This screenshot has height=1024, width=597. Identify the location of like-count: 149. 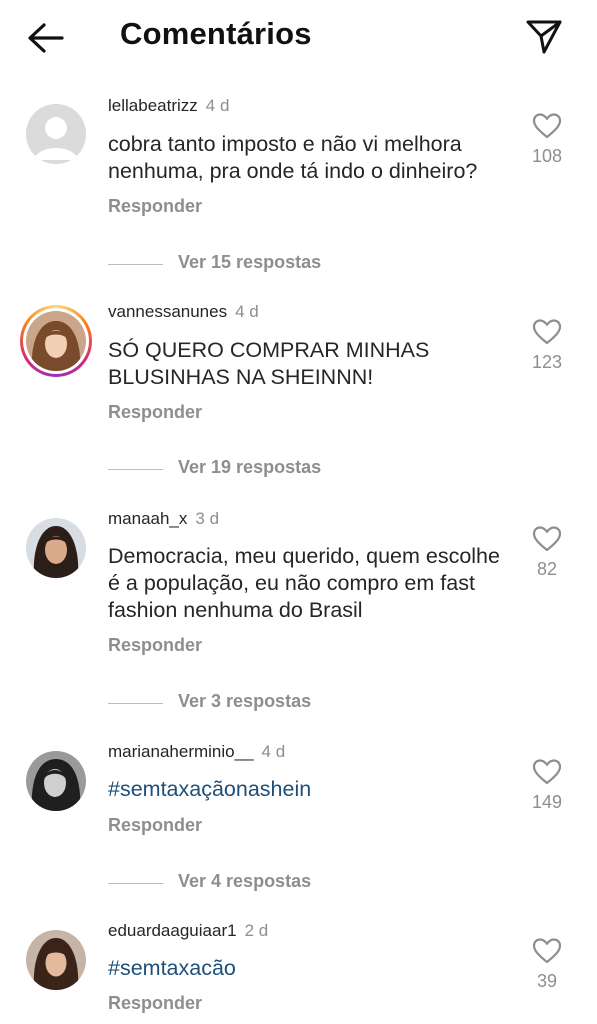
(547, 802).